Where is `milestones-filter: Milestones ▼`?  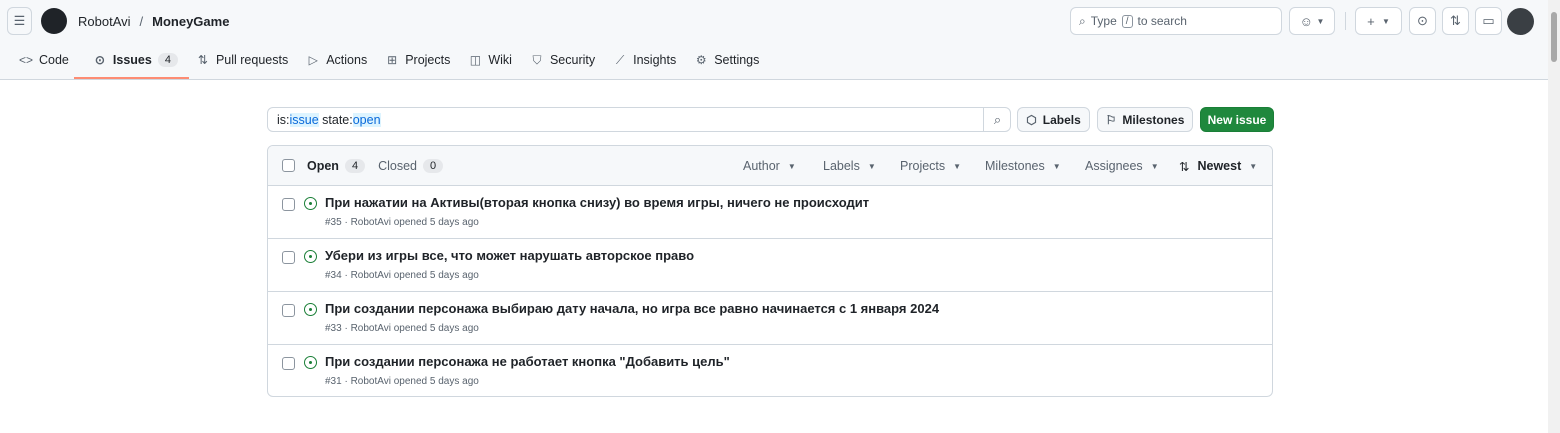 milestones-filter: Milestones ▼ is located at coordinates (1023, 166).